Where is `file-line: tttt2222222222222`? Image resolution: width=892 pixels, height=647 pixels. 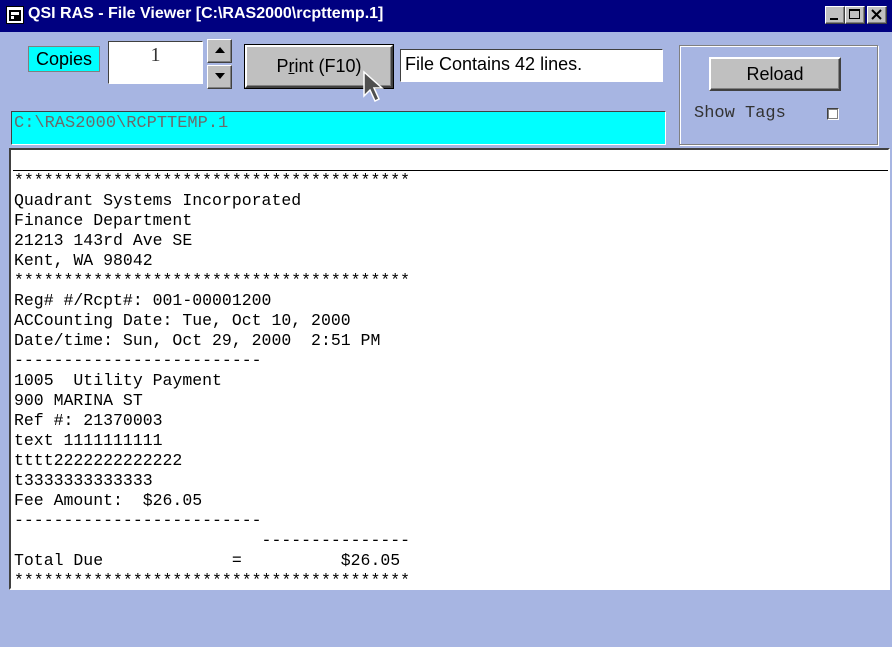
file-line: tttt2222222222222 is located at coordinates (98, 460).